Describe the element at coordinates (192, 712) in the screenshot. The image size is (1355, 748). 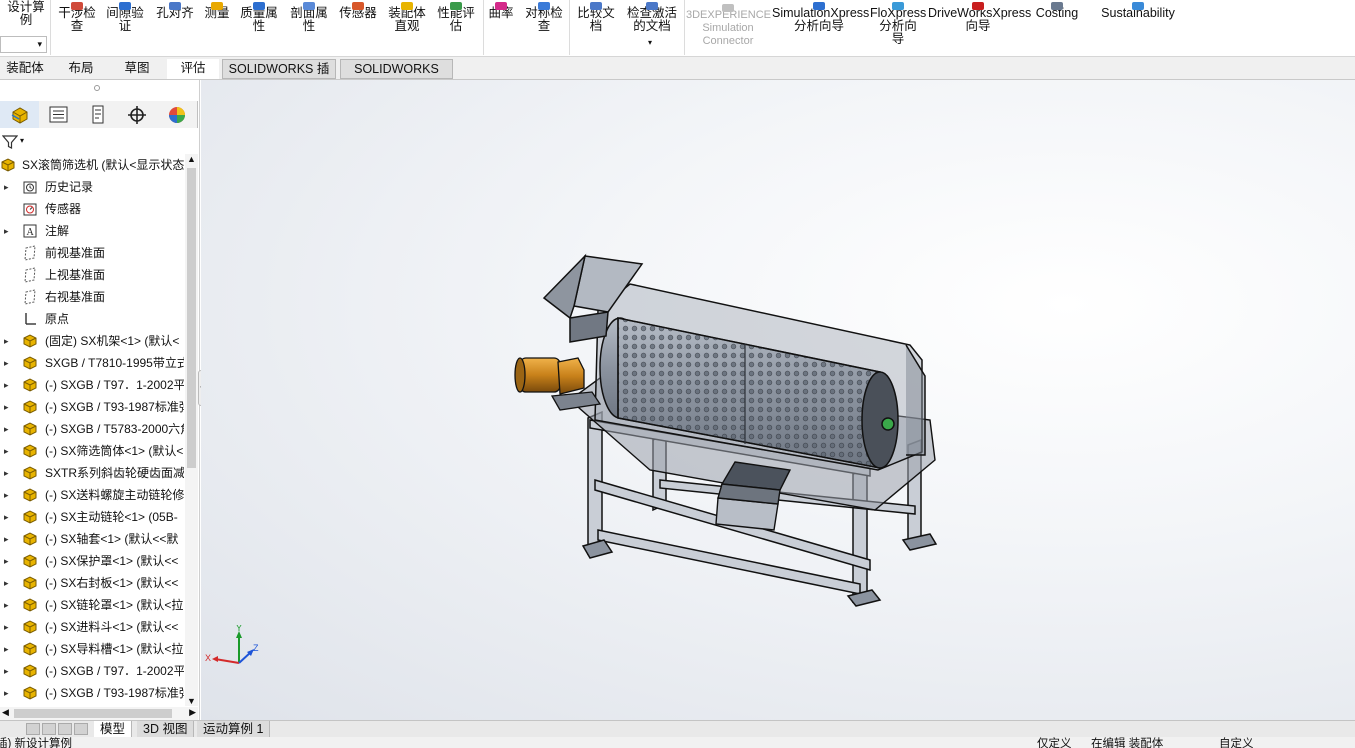
I see `scroll-right-icon: ▶` at that location.